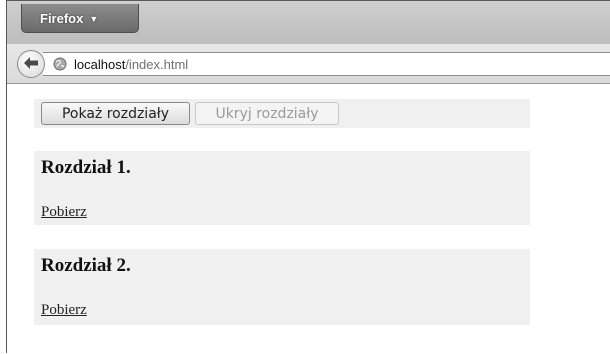 The image size is (610, 354). What do you see at coordinates (267, 113) in the screenshot?
I see `hide-chapters-button: Ukryj rozdziały` at bounding box center [267, 113].